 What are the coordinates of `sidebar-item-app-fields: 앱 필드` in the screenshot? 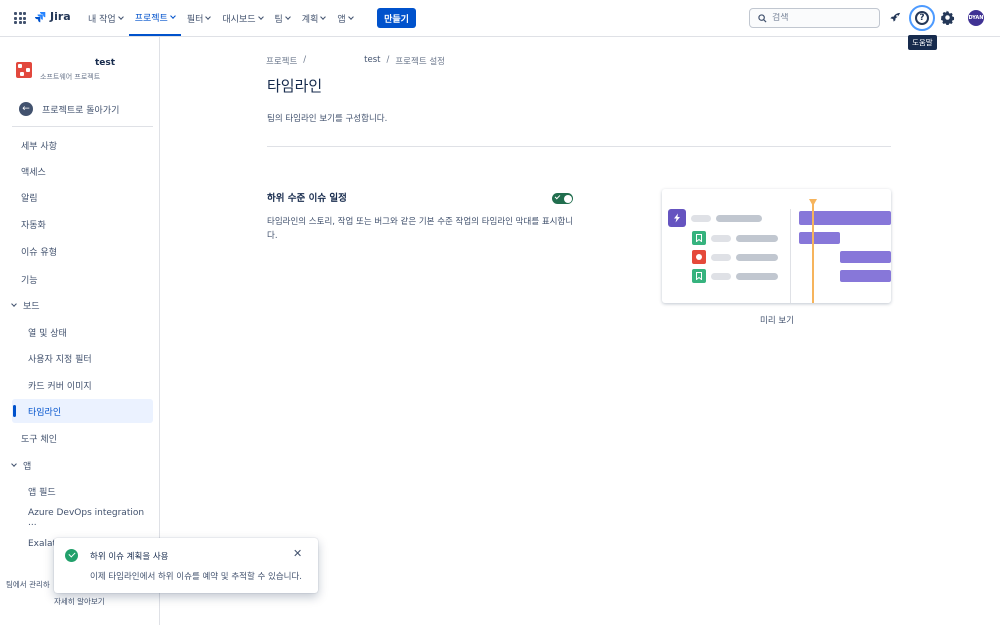 It's located at (82, 491).